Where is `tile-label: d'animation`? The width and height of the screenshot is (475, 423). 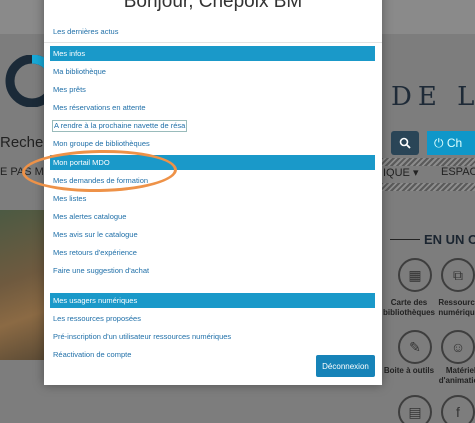
tile-label: d'animation is located at coordinates (456, 380).